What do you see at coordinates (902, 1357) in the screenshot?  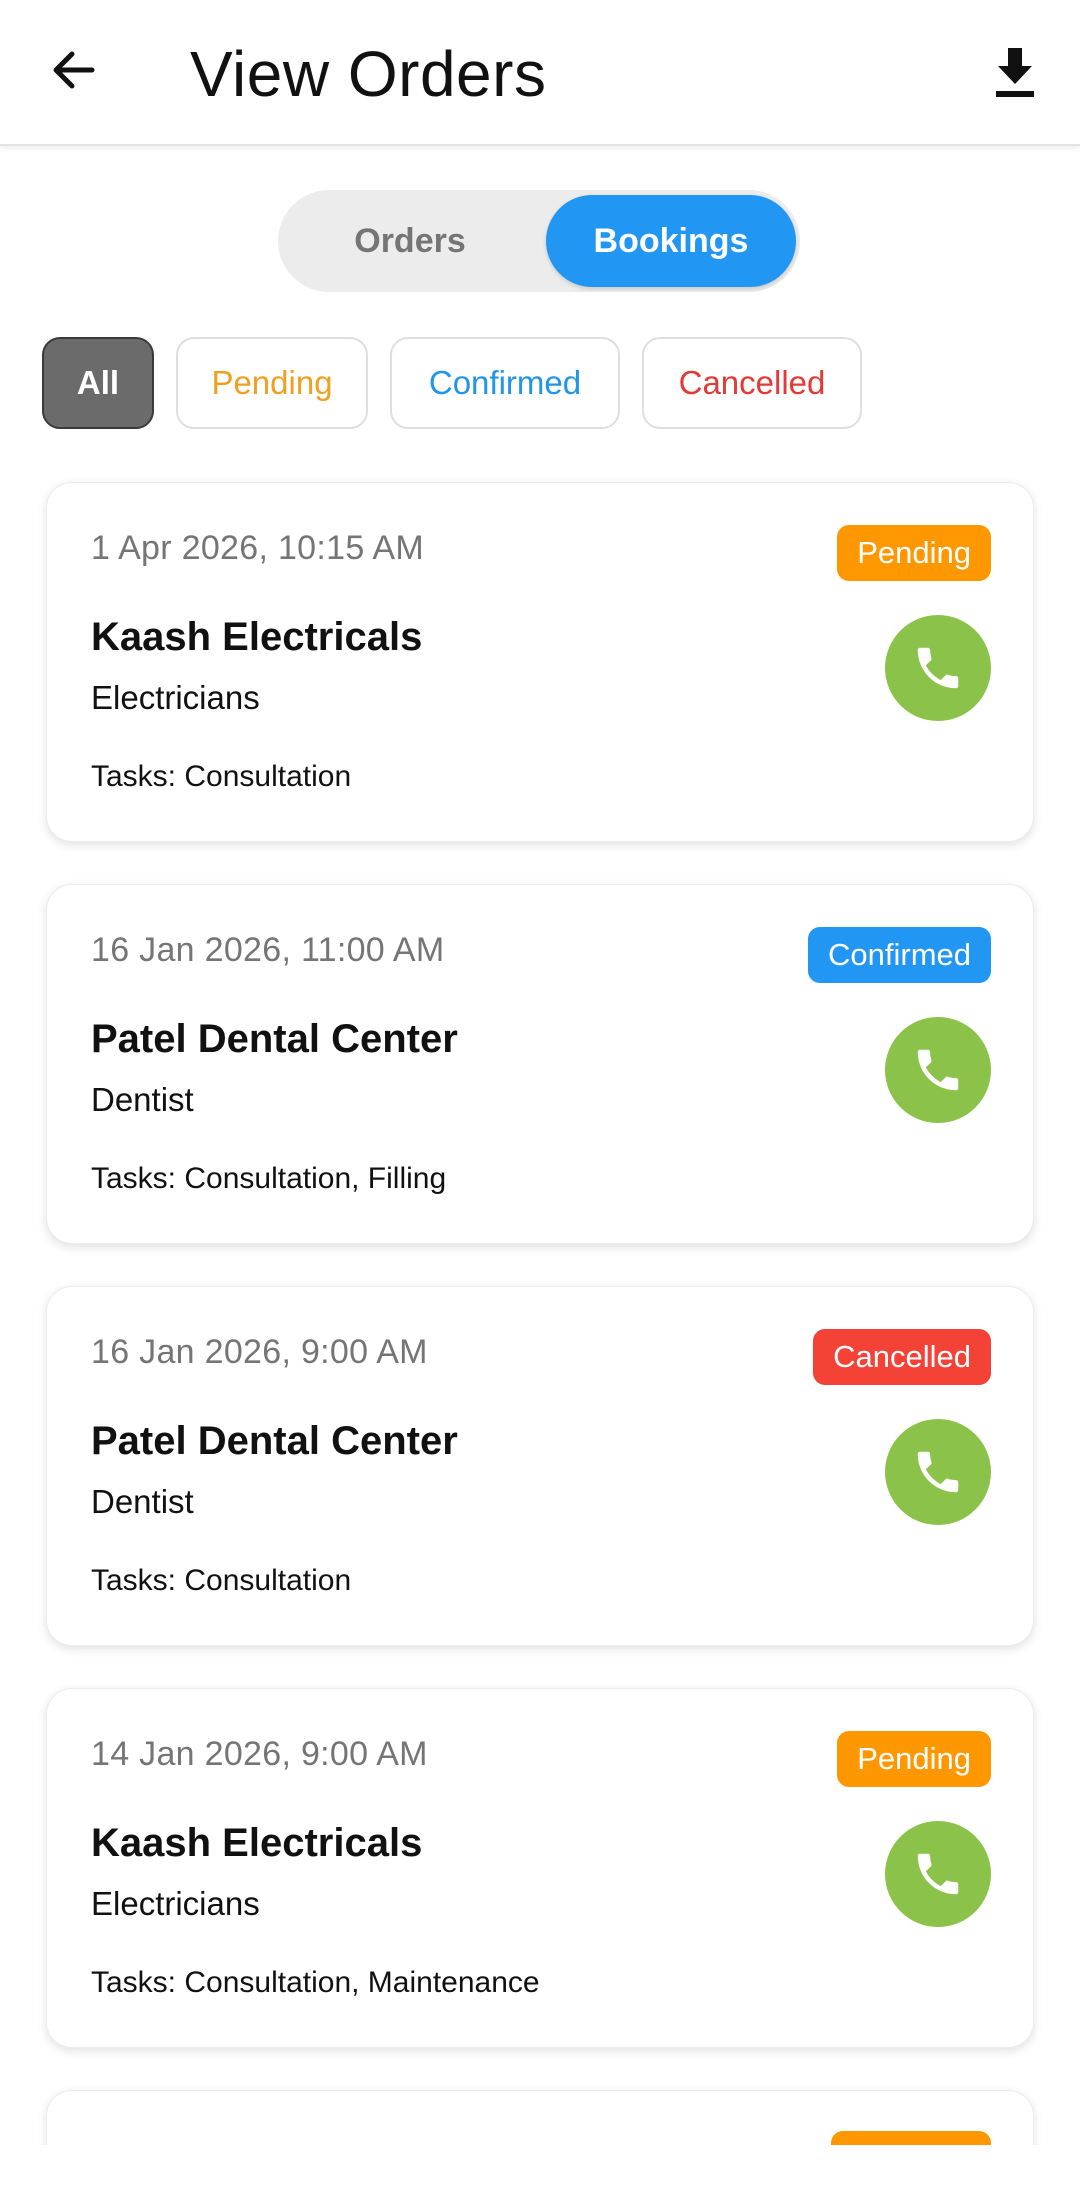 I see `status-badge: Cancelled` at bounding box center [902, 1357].